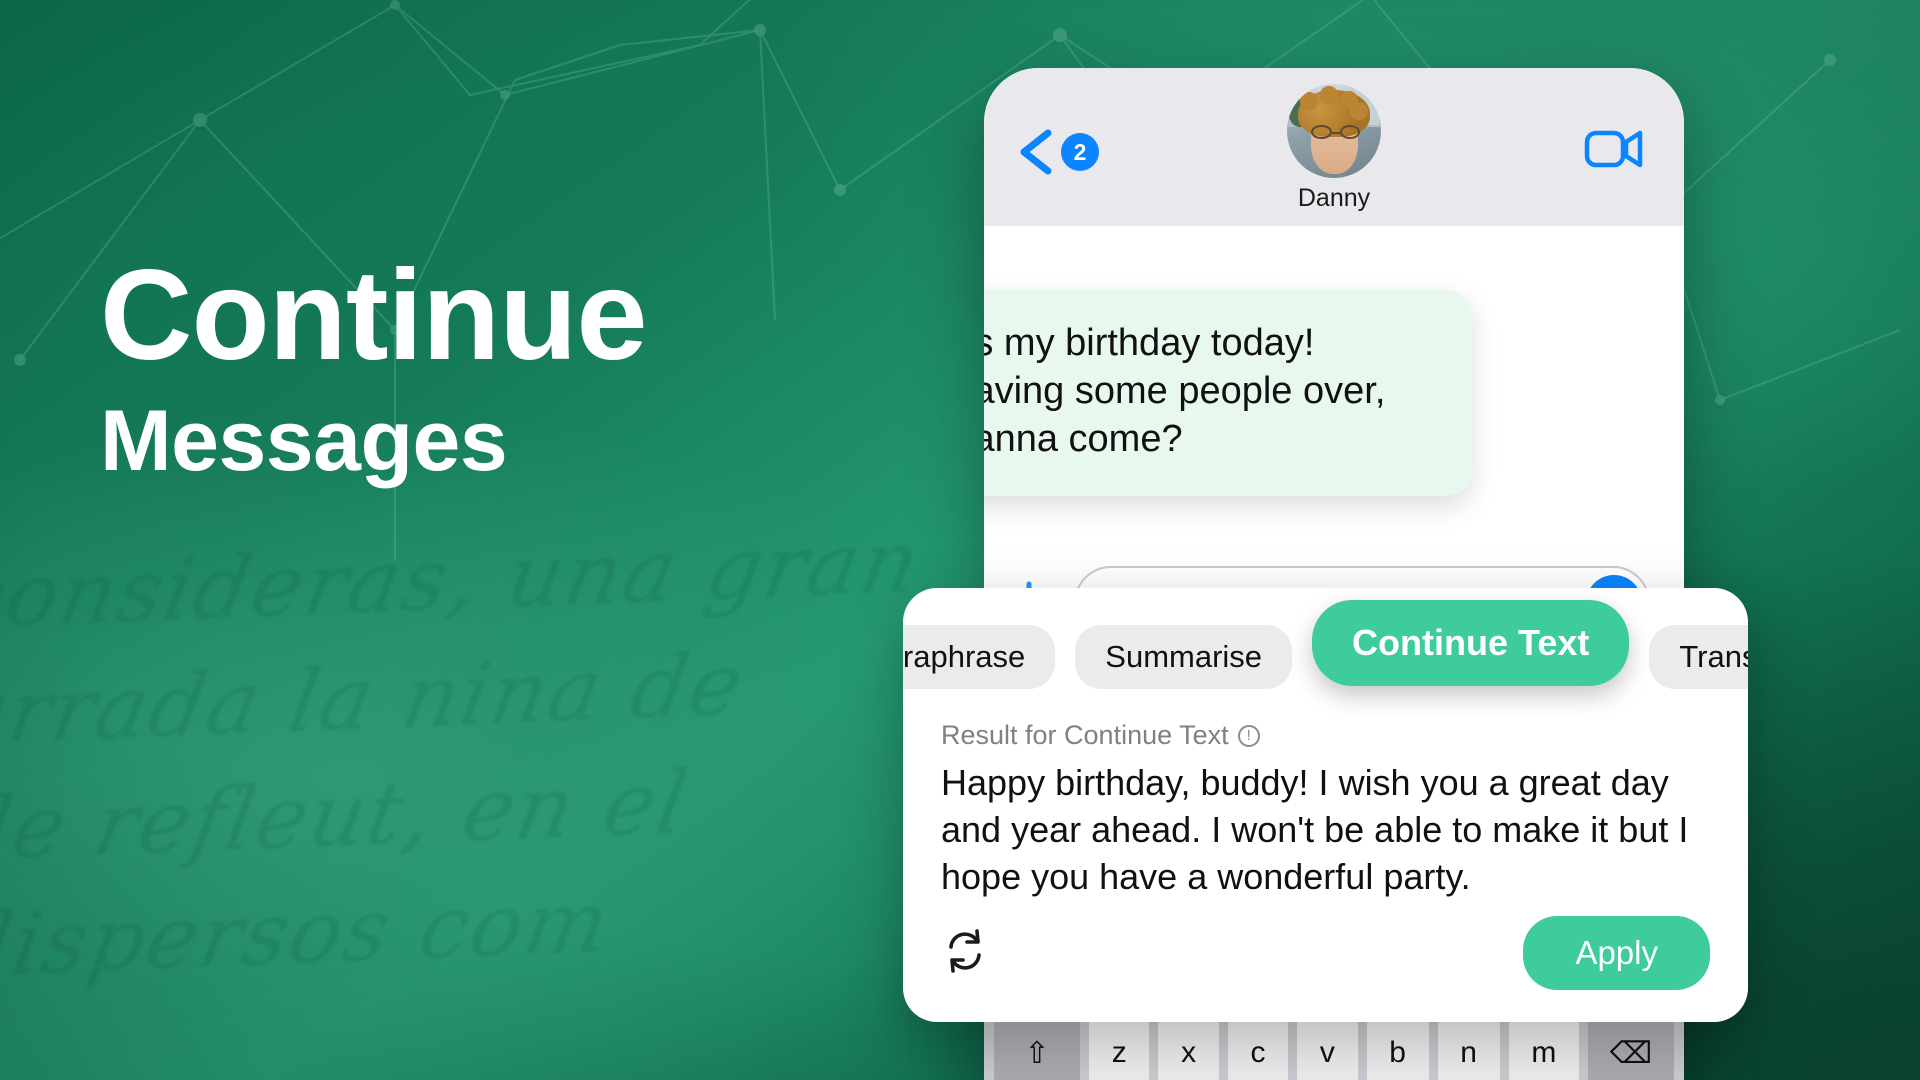 Image resolution: width=1920 pixels, height=1080 pixels. Describe the element at coordinates (1631, 1048) in the screenshot. I see `key-backspace: ⌫` at that location.